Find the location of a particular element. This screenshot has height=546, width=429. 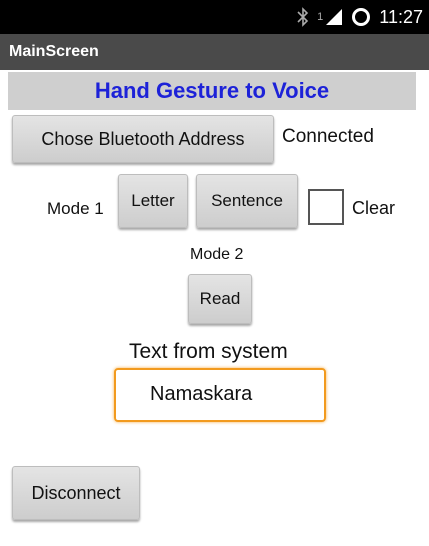

screen-title: MainScreen is located at coordinates (54, 51).